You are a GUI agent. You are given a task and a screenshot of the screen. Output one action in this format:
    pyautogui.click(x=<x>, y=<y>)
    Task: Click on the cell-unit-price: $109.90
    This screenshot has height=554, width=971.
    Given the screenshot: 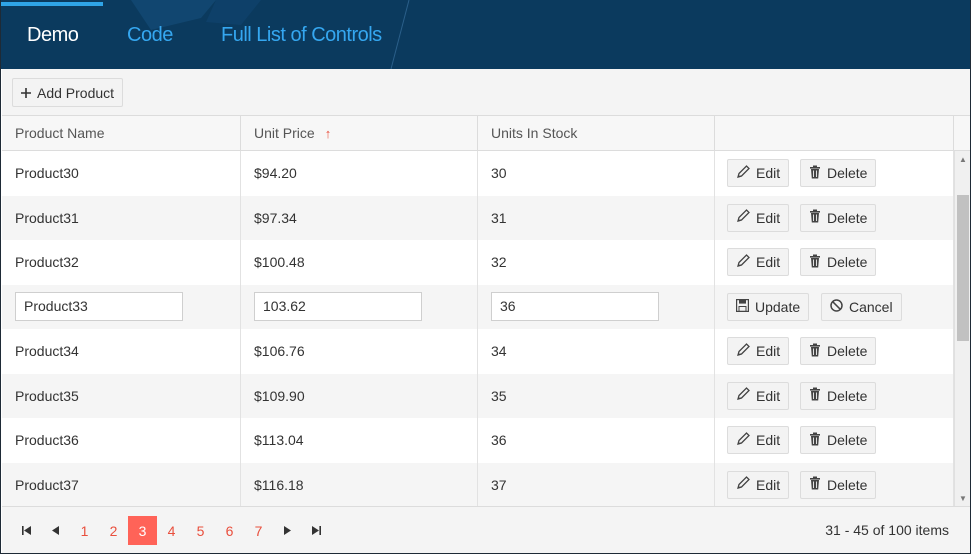 What is the action you would take?
    pyautogui.click(x=359, y=395)
    